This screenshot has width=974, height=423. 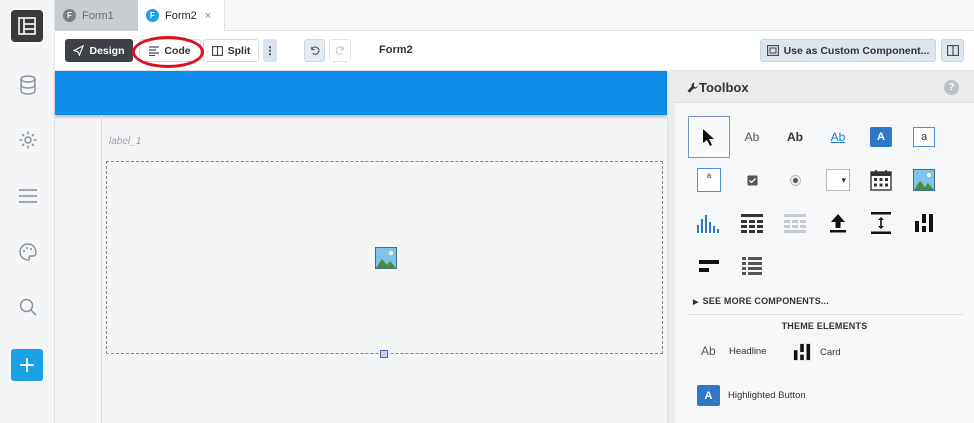 What do you see at coordinates (748, 351) in the screenshot?
I see `theme-item-label: Headline` at bounding box center [748, 351].